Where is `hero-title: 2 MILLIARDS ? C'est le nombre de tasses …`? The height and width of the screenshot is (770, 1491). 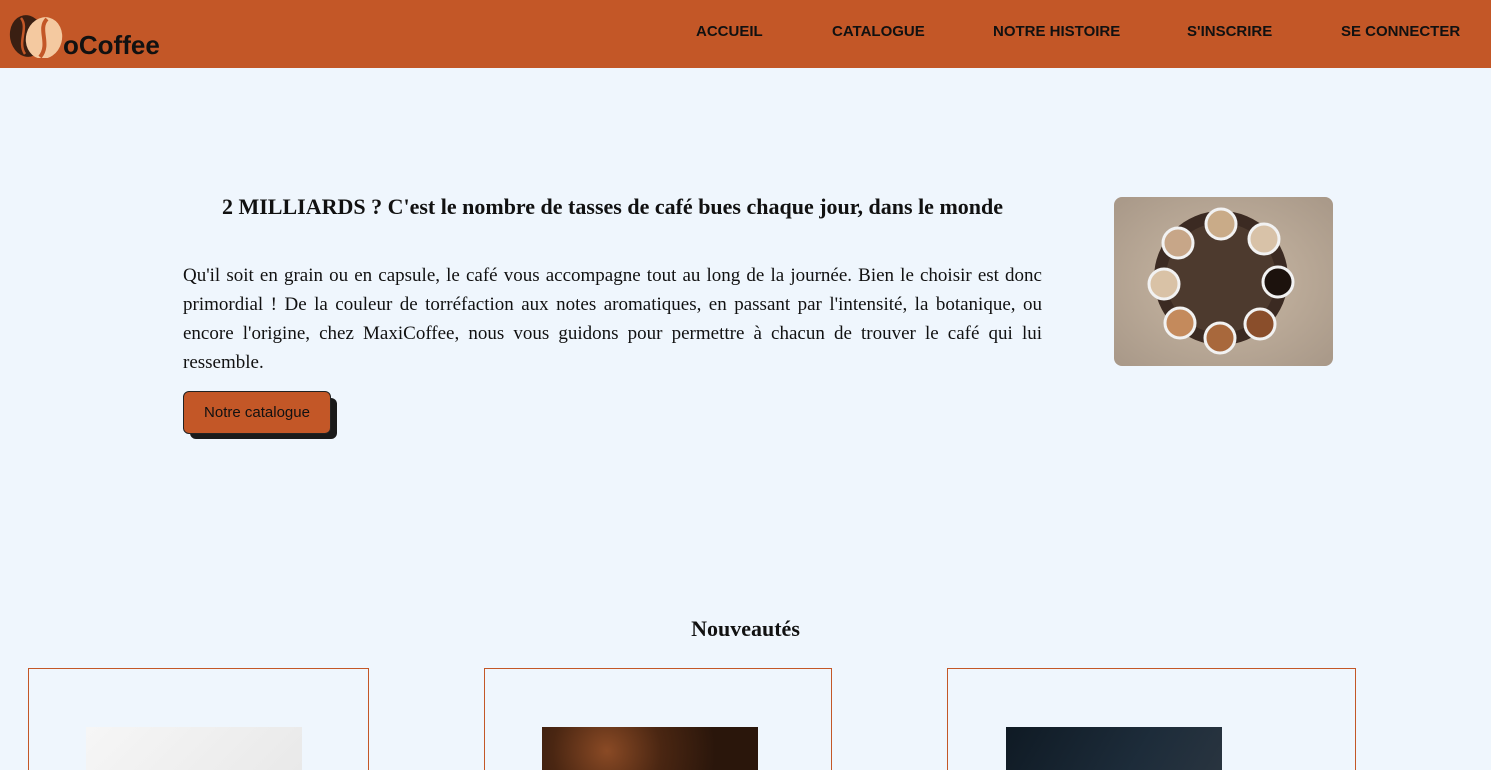 hero-title: 2 MILLIARDS ? C'est le nombre de tasses … is located at coordinates (612, 206).